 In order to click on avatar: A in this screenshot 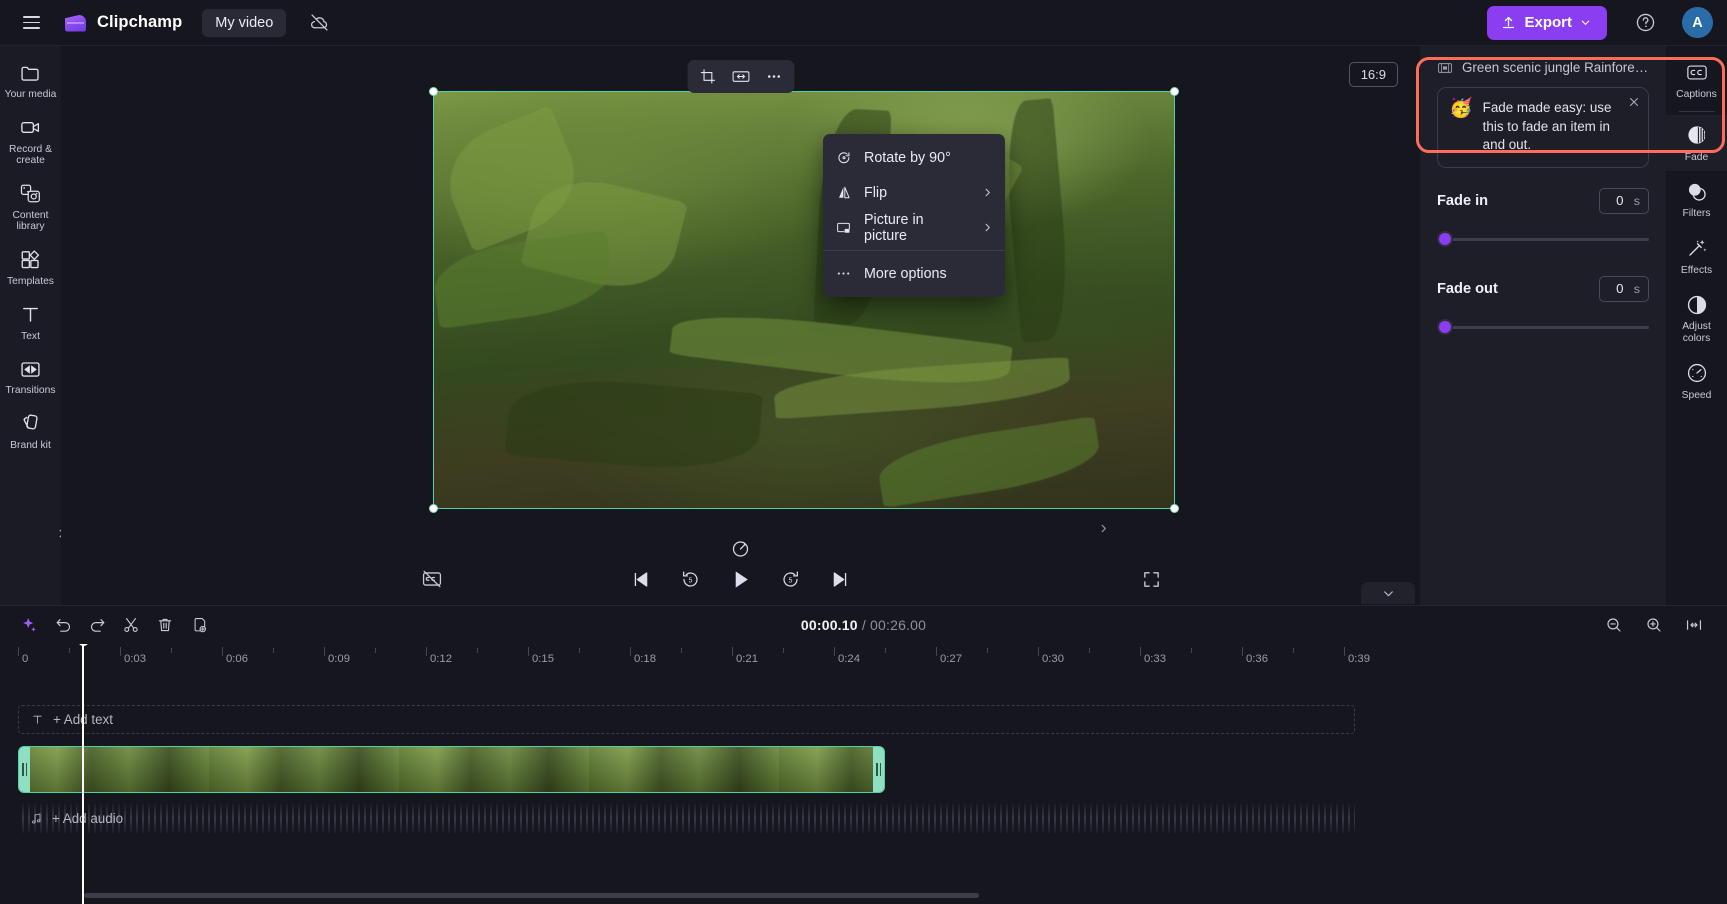, I will do `click(1697, 22)`.